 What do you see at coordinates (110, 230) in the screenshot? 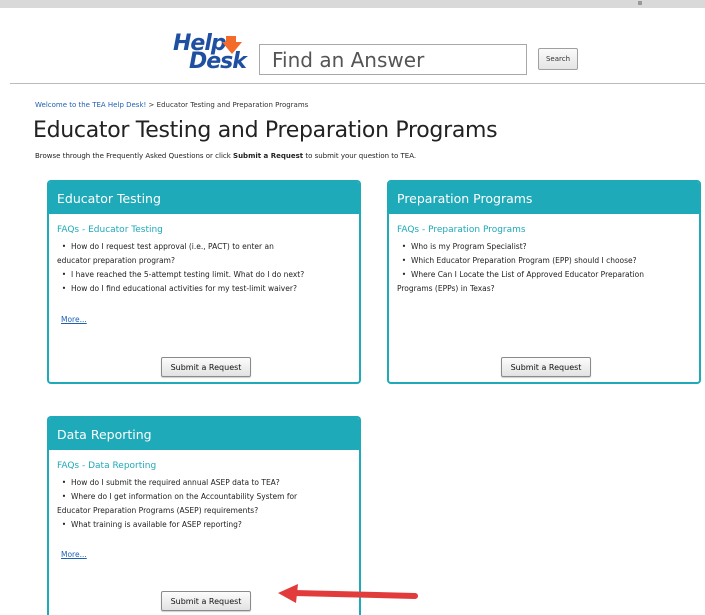
I see `faq-link-educator-testing: FAQs - Educator Testing` at bounding box center [110, 230].